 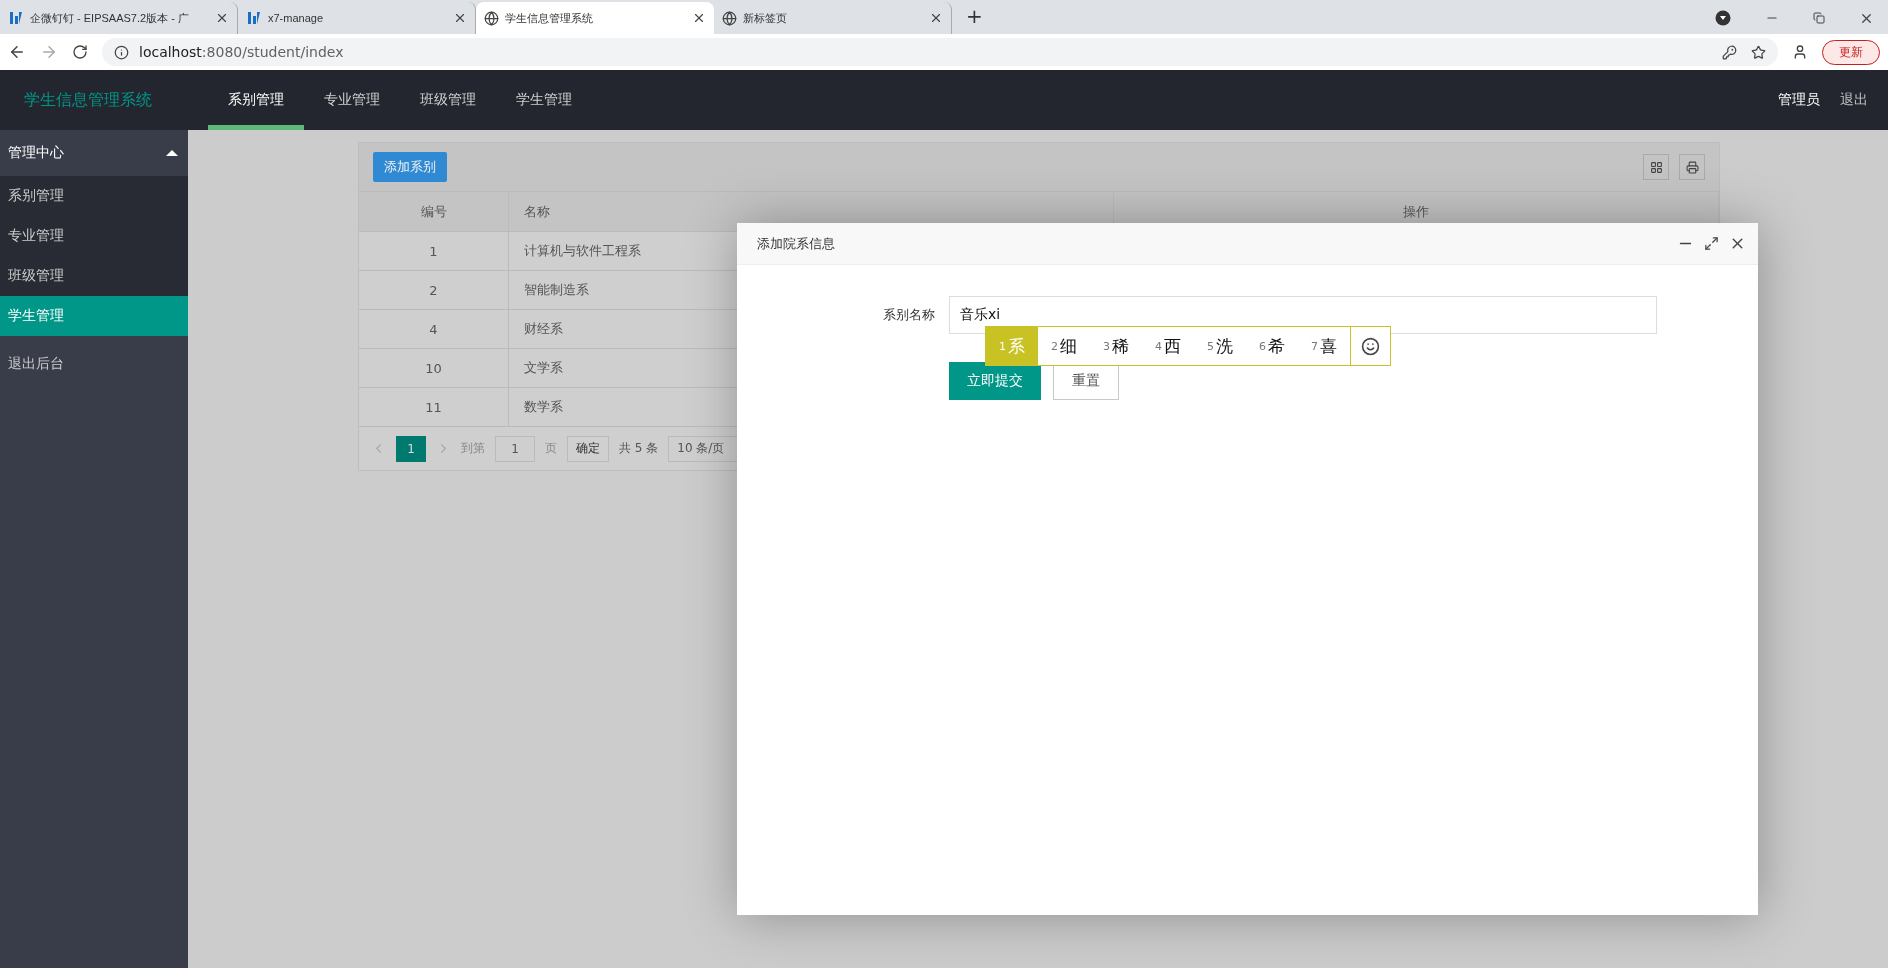 What do you see at coordinates (434, 289) in the screenshot?
I see `table-cell: 2` at bounding box center [434, 289].